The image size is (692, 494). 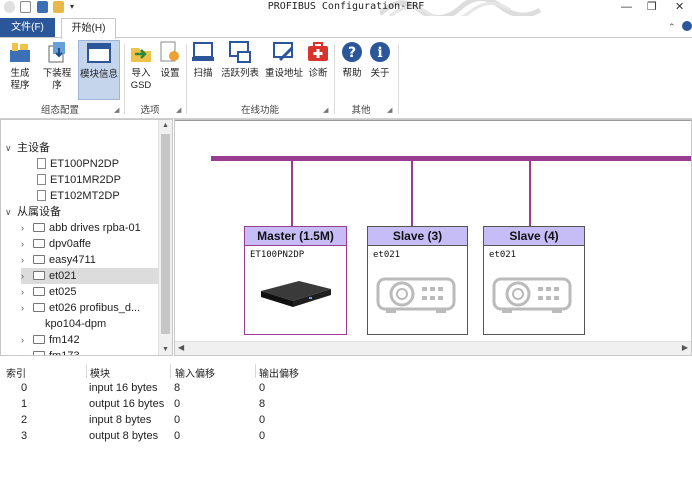 What do you see at coordinates (27, 28) in the screenshot?
I see `tab-file: 文件(F)` at bounding box center [27, 28].